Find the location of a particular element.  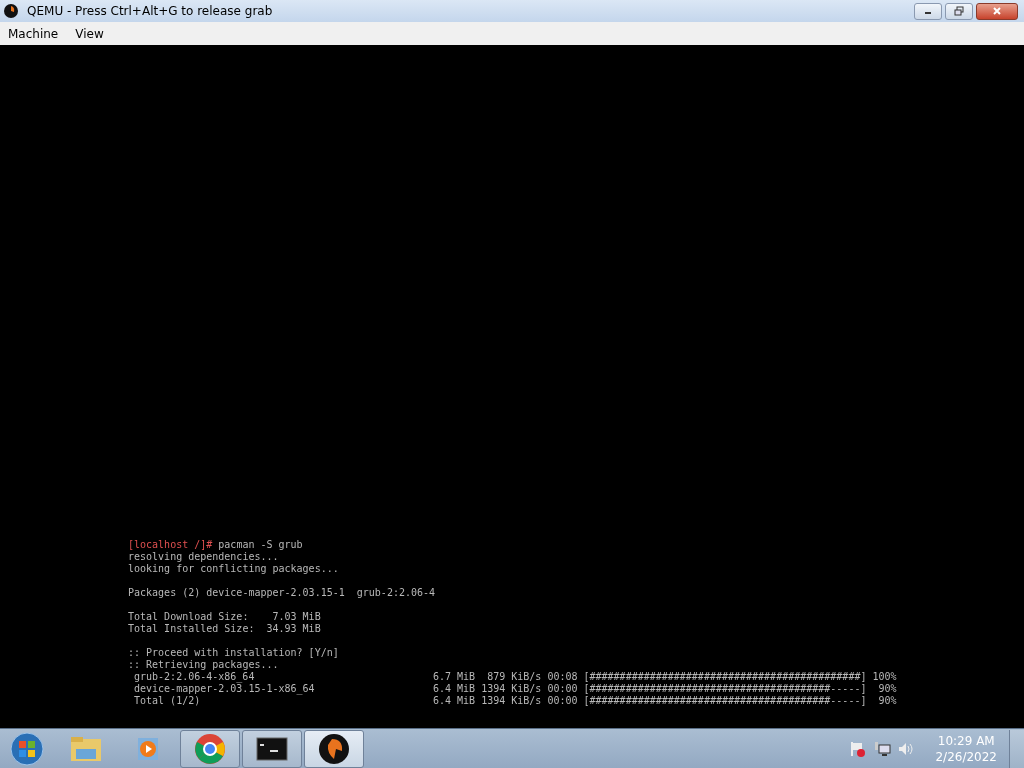

download-percent: 100% is located at coordinates (884, 677).